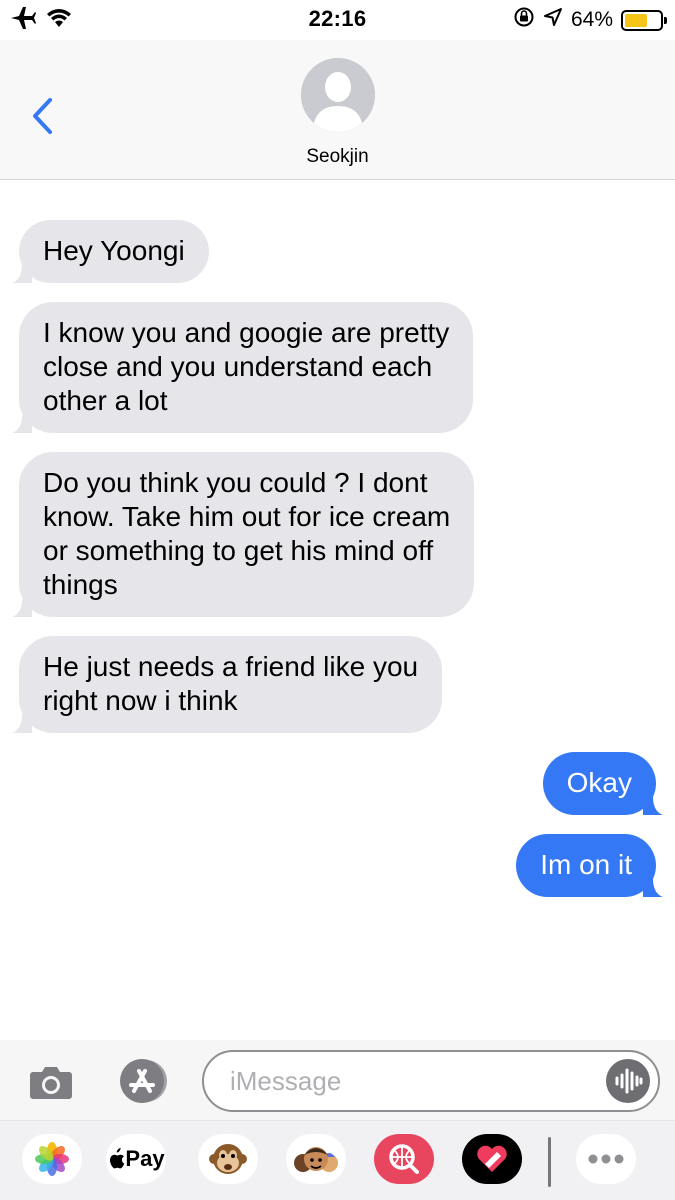  I want to click on conversation-header: Seokjin, so click(337, 110).